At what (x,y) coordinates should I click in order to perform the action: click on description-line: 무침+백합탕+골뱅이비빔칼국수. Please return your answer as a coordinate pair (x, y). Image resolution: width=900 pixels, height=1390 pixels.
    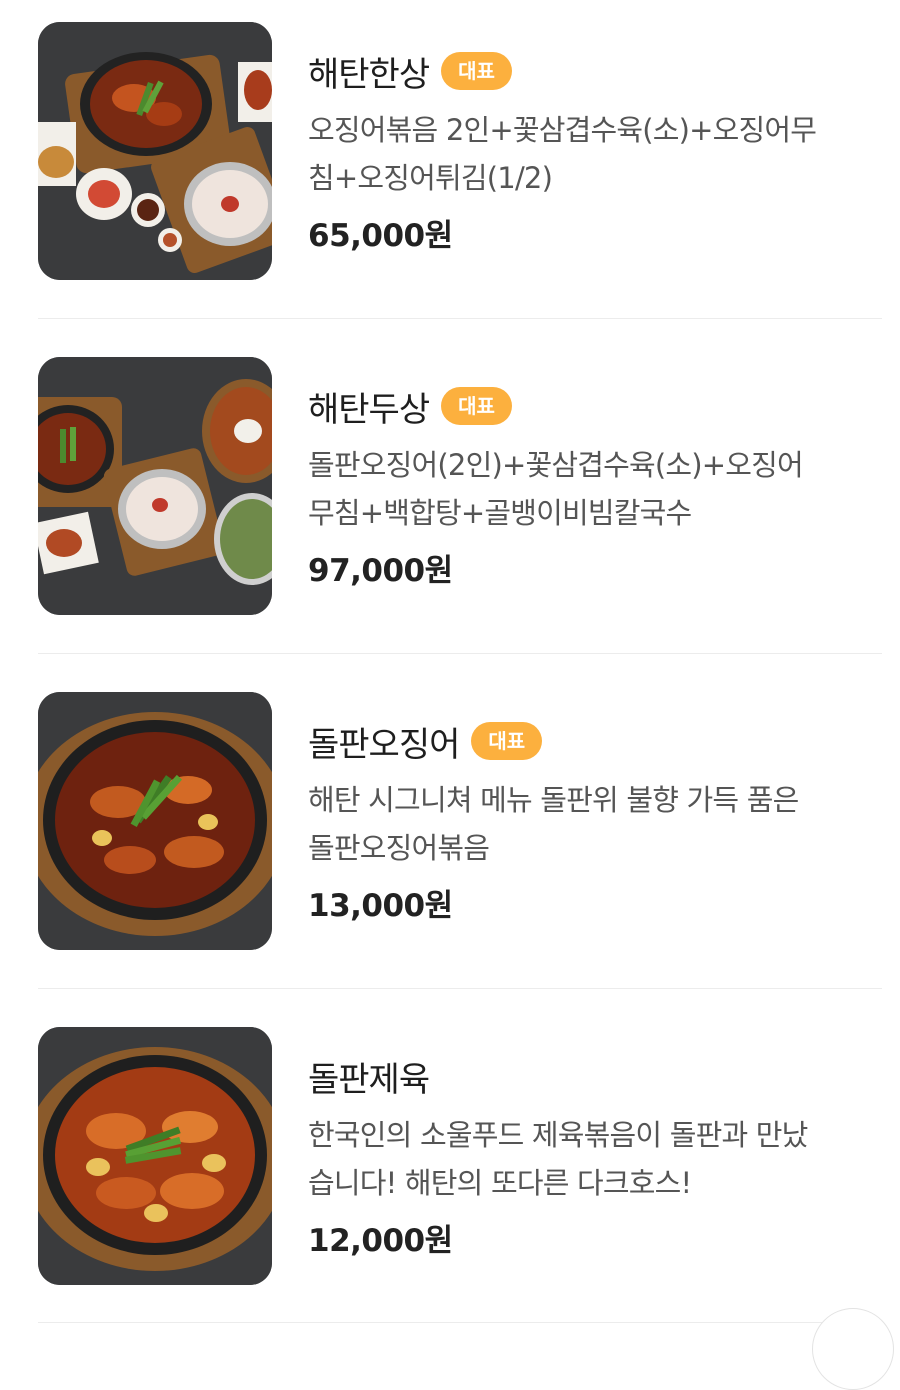
    Looking at the image, I should click on (500, 513).